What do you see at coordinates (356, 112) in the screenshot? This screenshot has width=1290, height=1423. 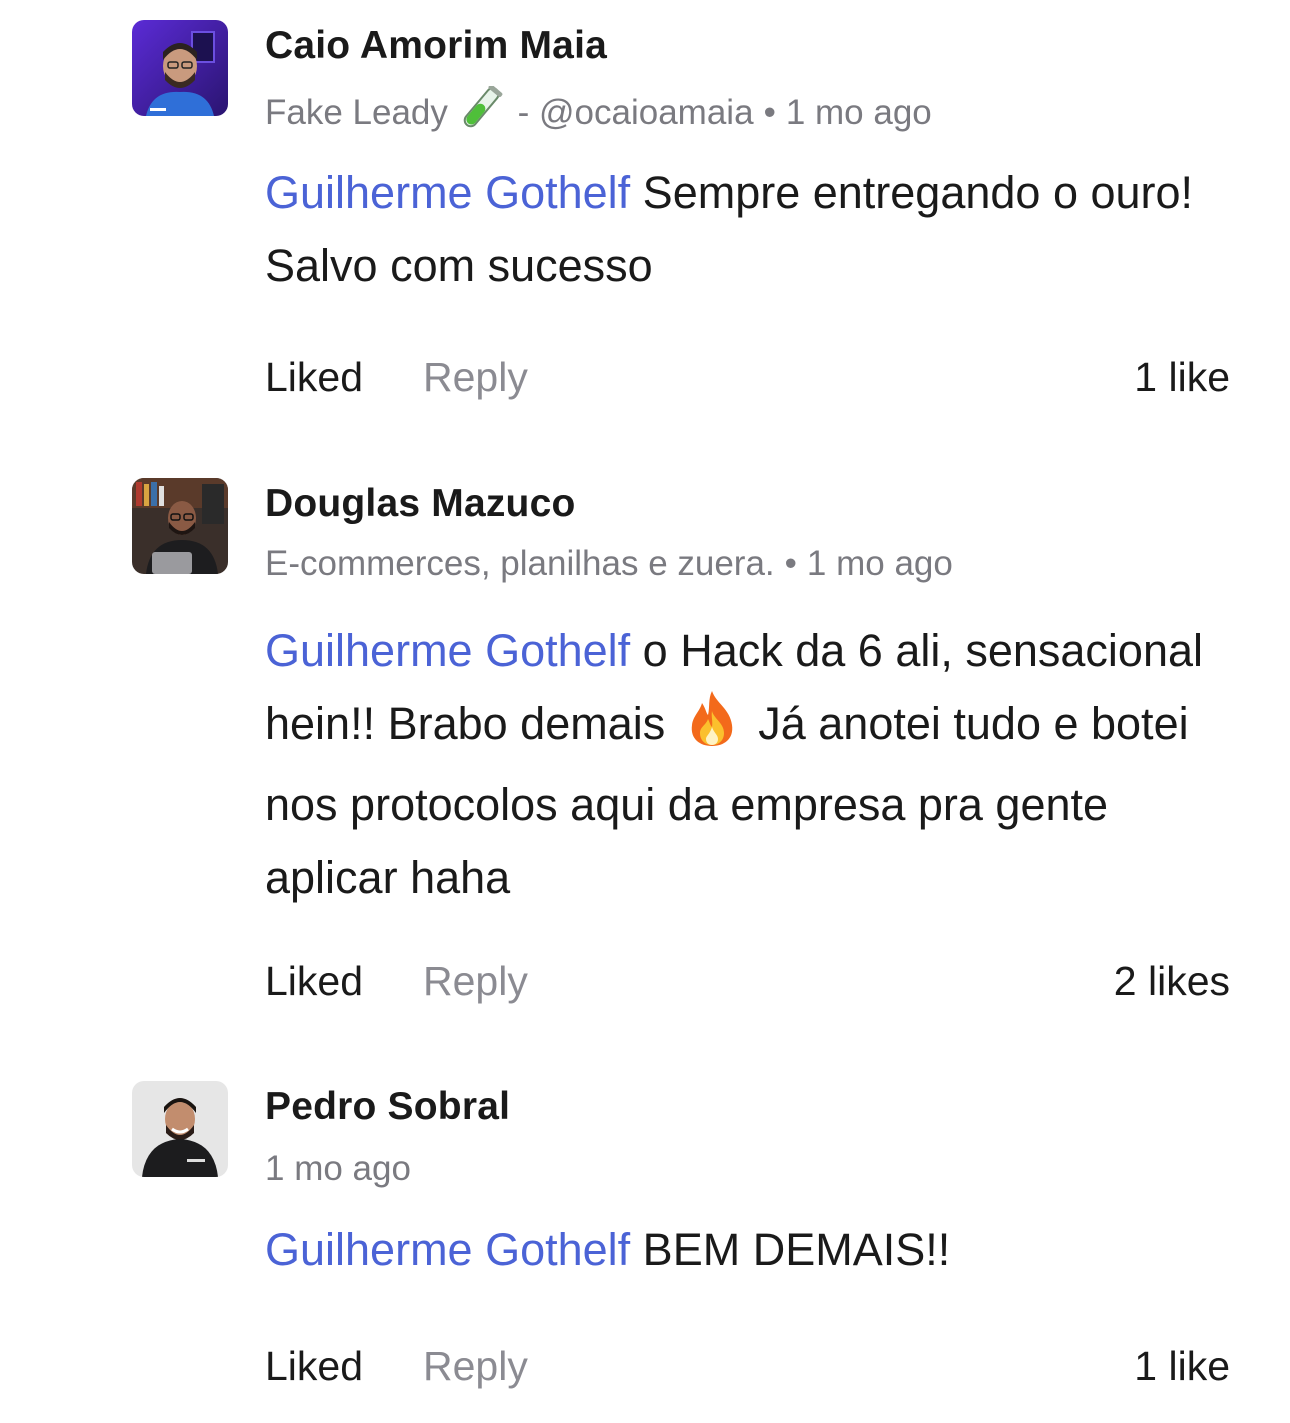 I see `author-headline: Fake Leady` at bounding box center [356, 112].